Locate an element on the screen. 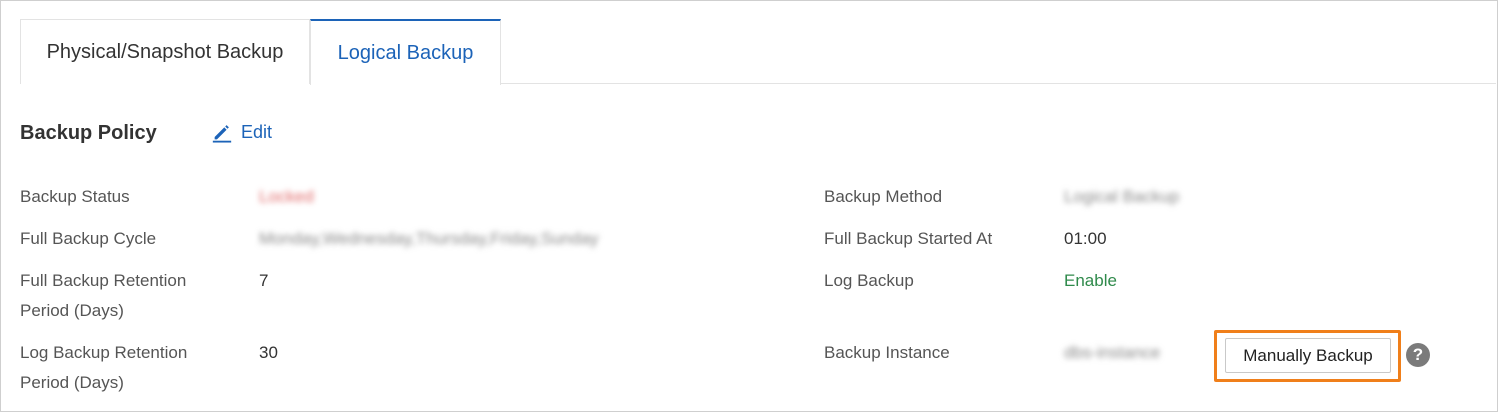  log-backup-retention-value: 30 is located at coordinates (268, 352).